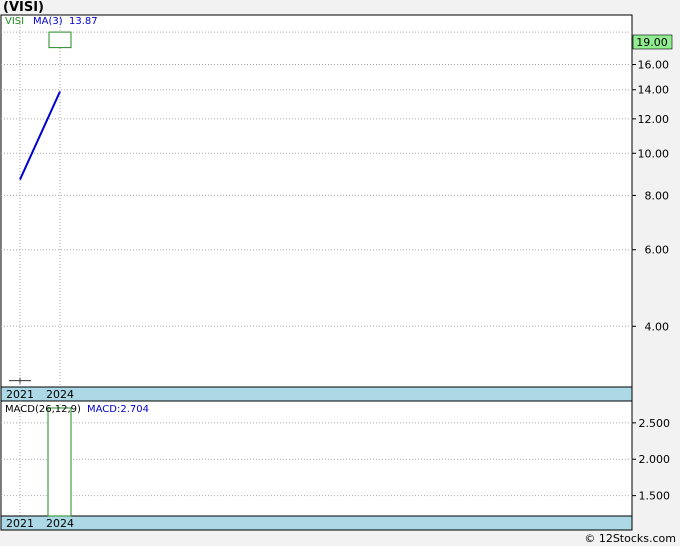  What do you see at coordinates (60, 40) in the screenshot?
I see `price-bar` at bounding box center [60, 40].